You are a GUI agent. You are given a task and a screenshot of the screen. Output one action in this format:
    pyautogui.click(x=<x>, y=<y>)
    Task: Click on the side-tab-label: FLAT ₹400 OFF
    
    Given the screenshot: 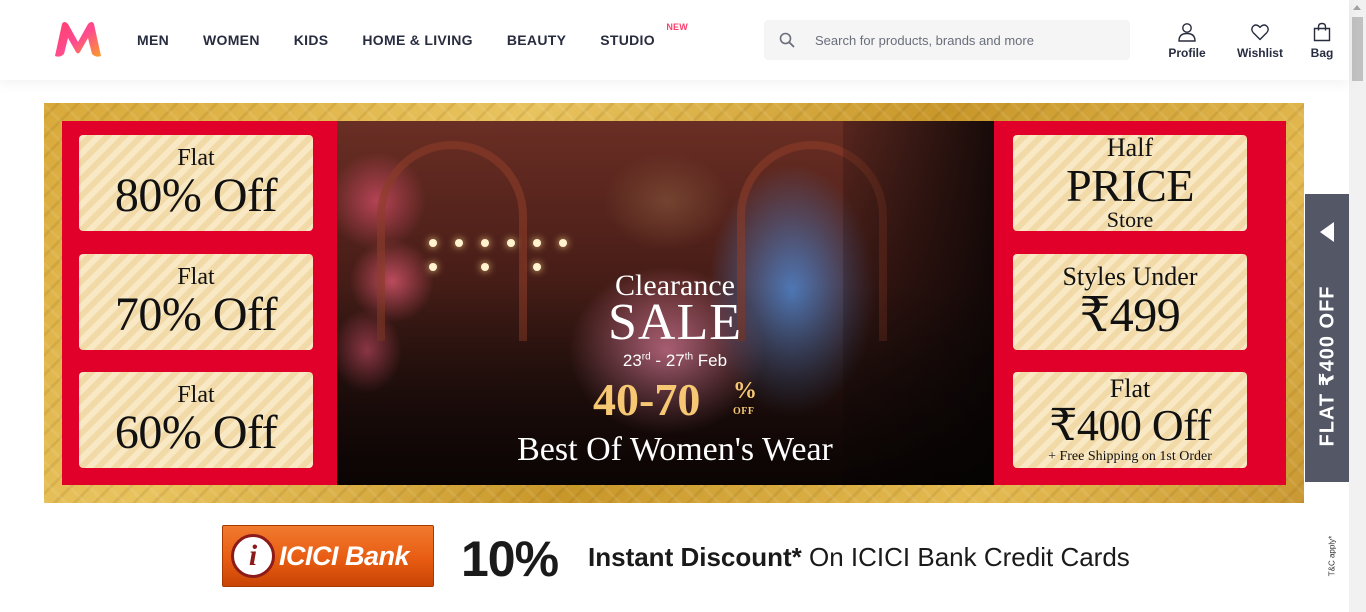 What is the action you would take?
    pyautogui.click(x=1327, y=366)
    